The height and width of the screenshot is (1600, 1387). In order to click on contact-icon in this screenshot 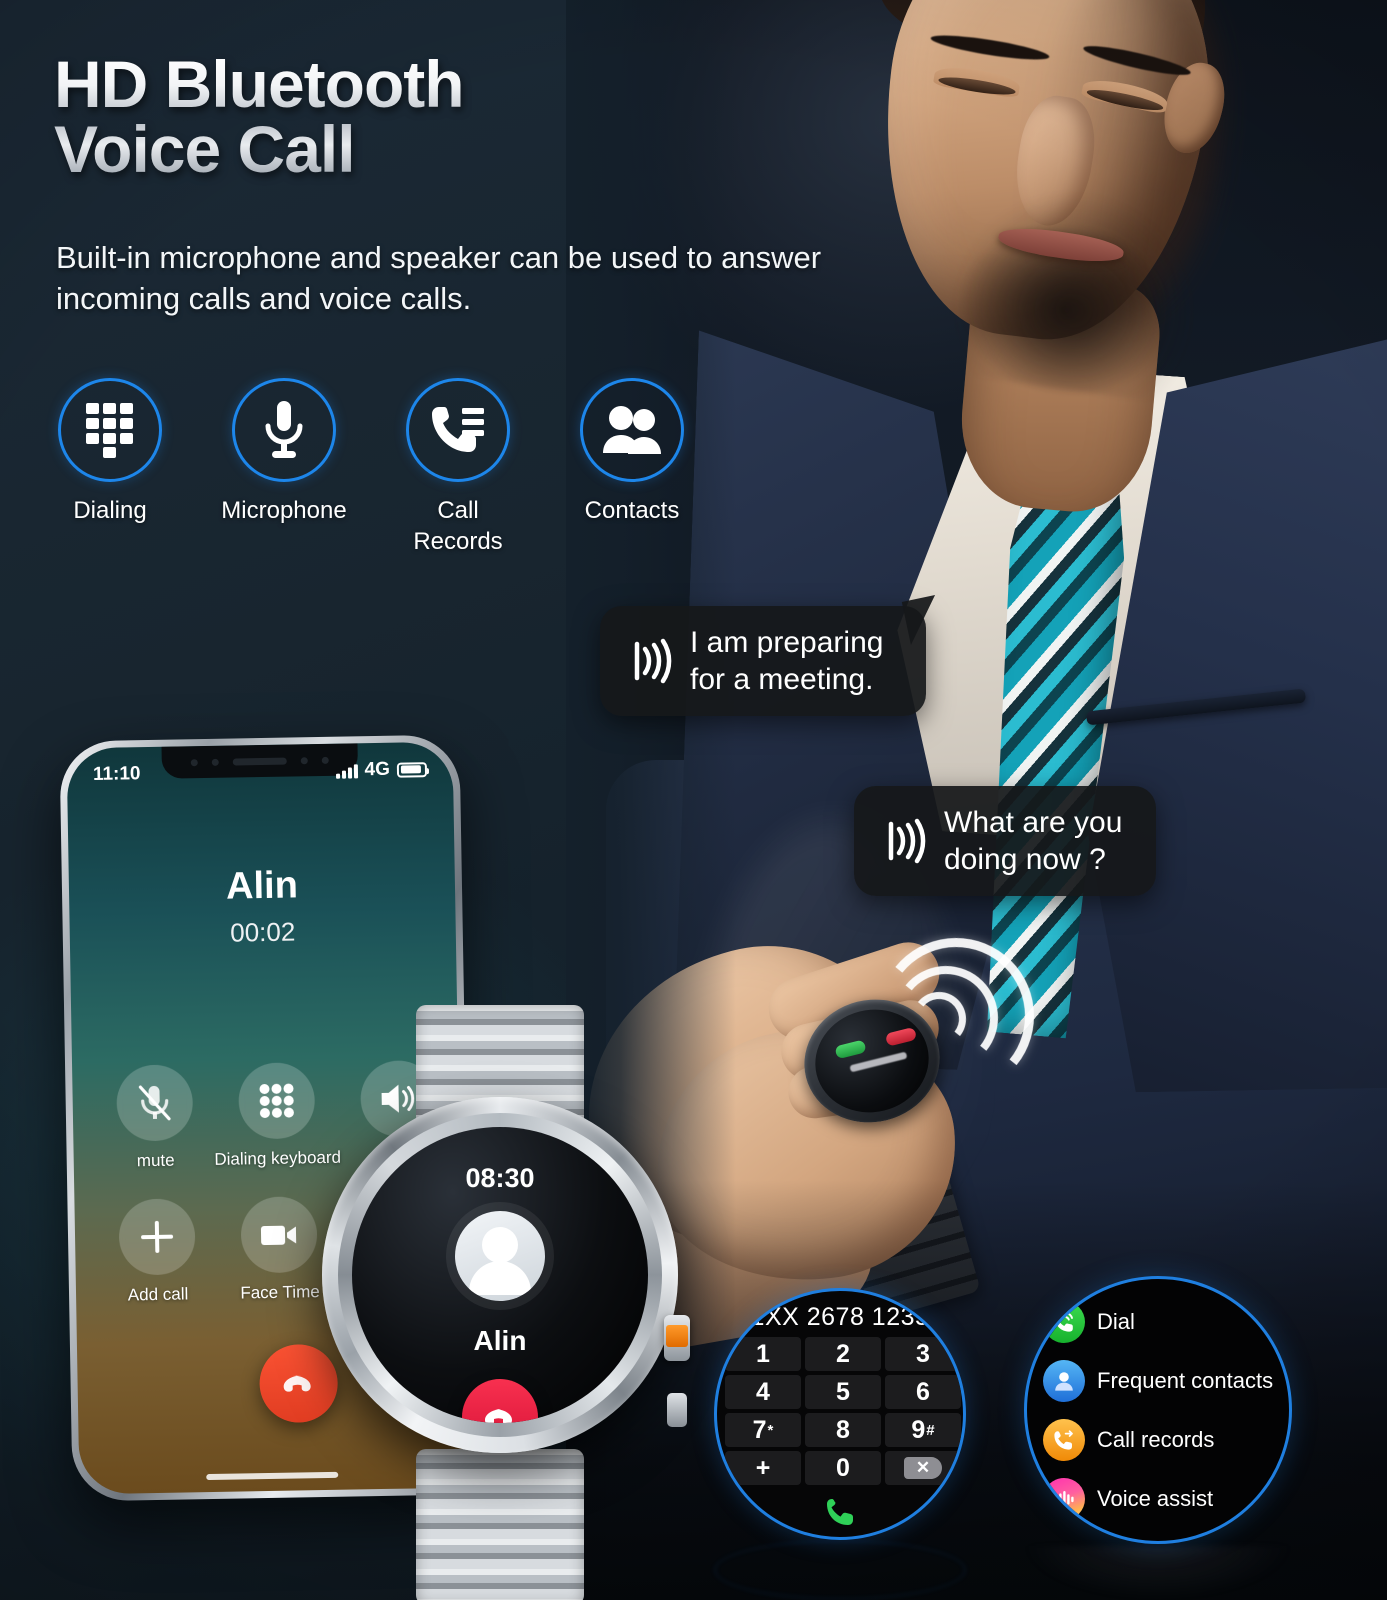, I will do `click(1064, 1381)`.